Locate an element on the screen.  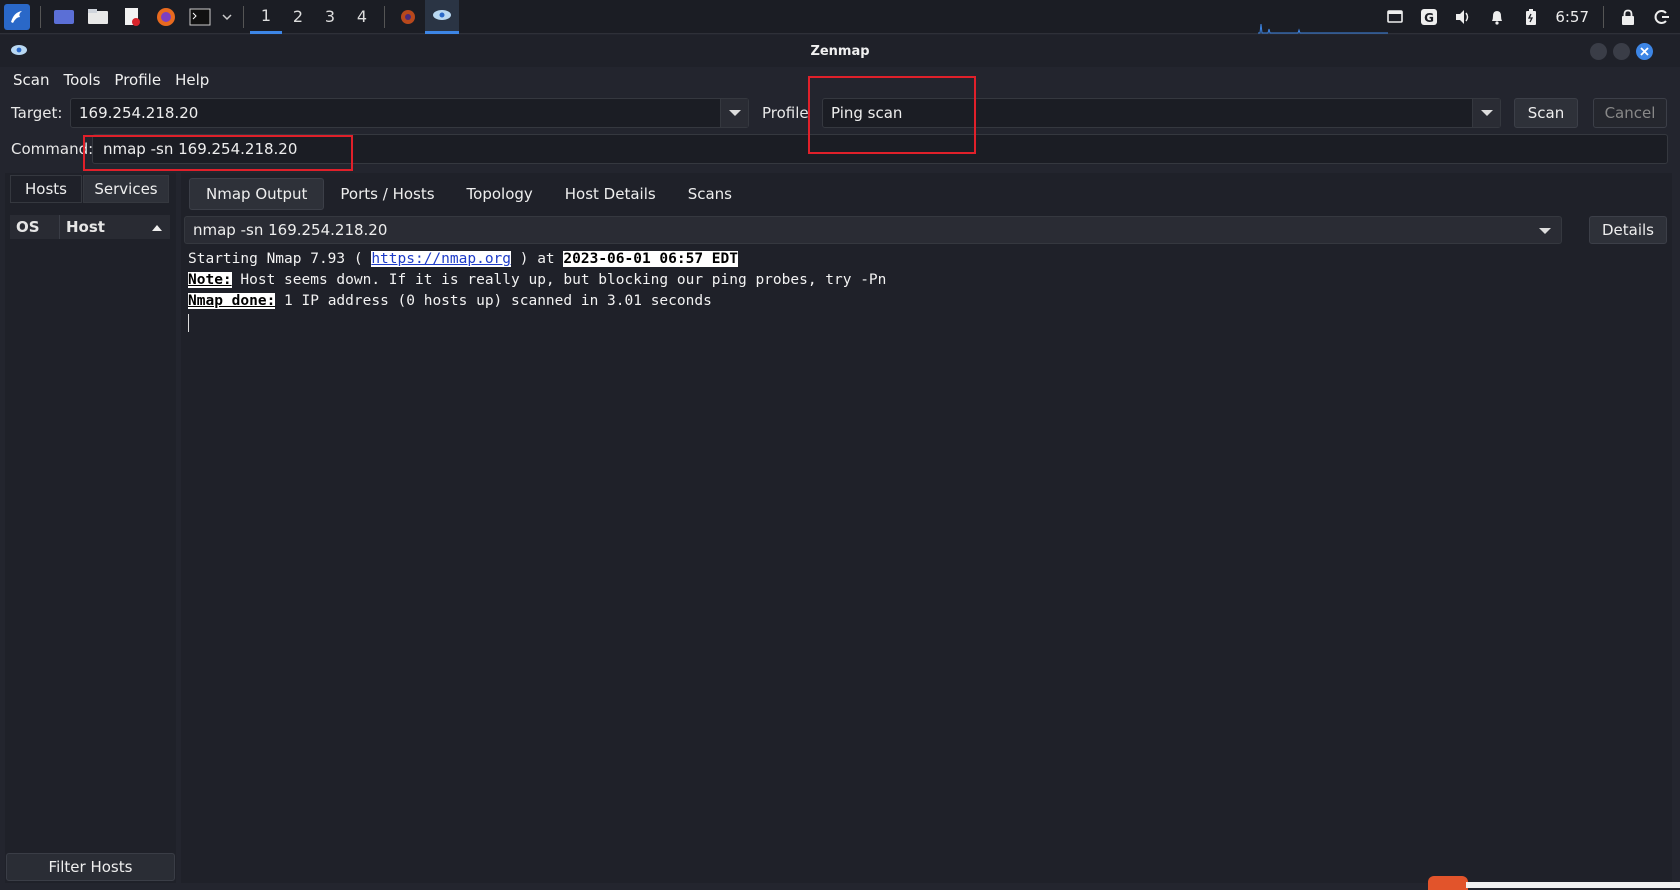
hosts-panel: Hosts Services OS Host Filter Hosts is located at coordinates (90, 528).